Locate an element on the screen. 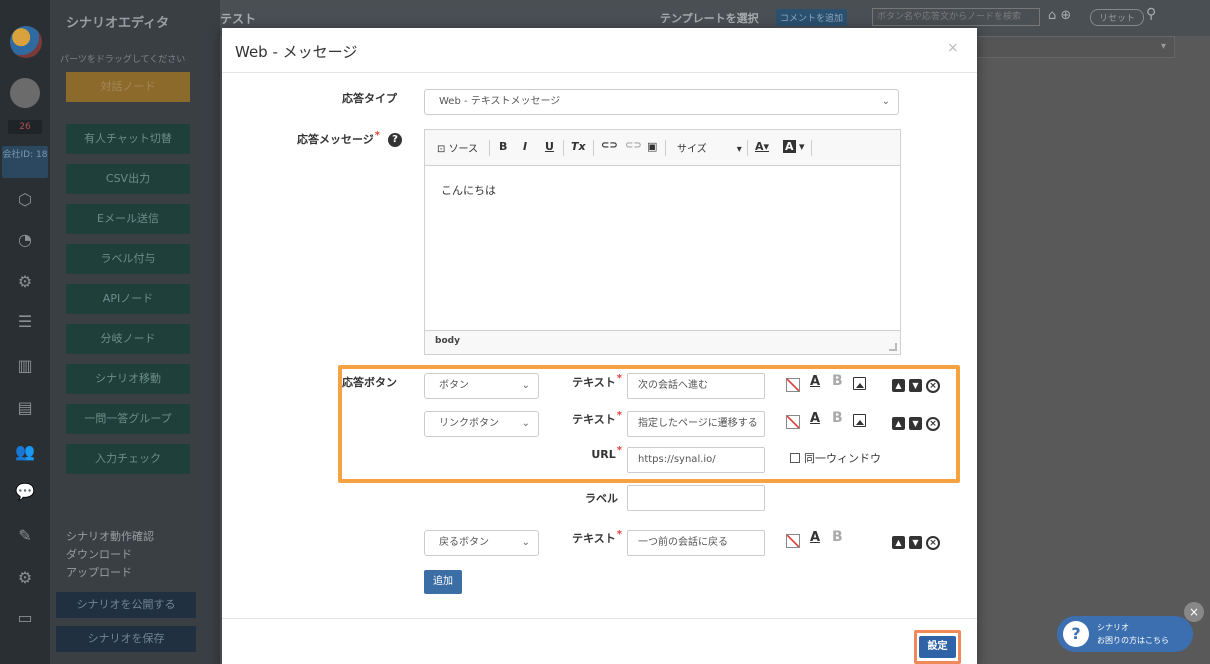 Image resolution: width=1210 pixels, height=664 pixels. palette-hint: パーツをドラッグしてください is located at coordinates (123, 60).